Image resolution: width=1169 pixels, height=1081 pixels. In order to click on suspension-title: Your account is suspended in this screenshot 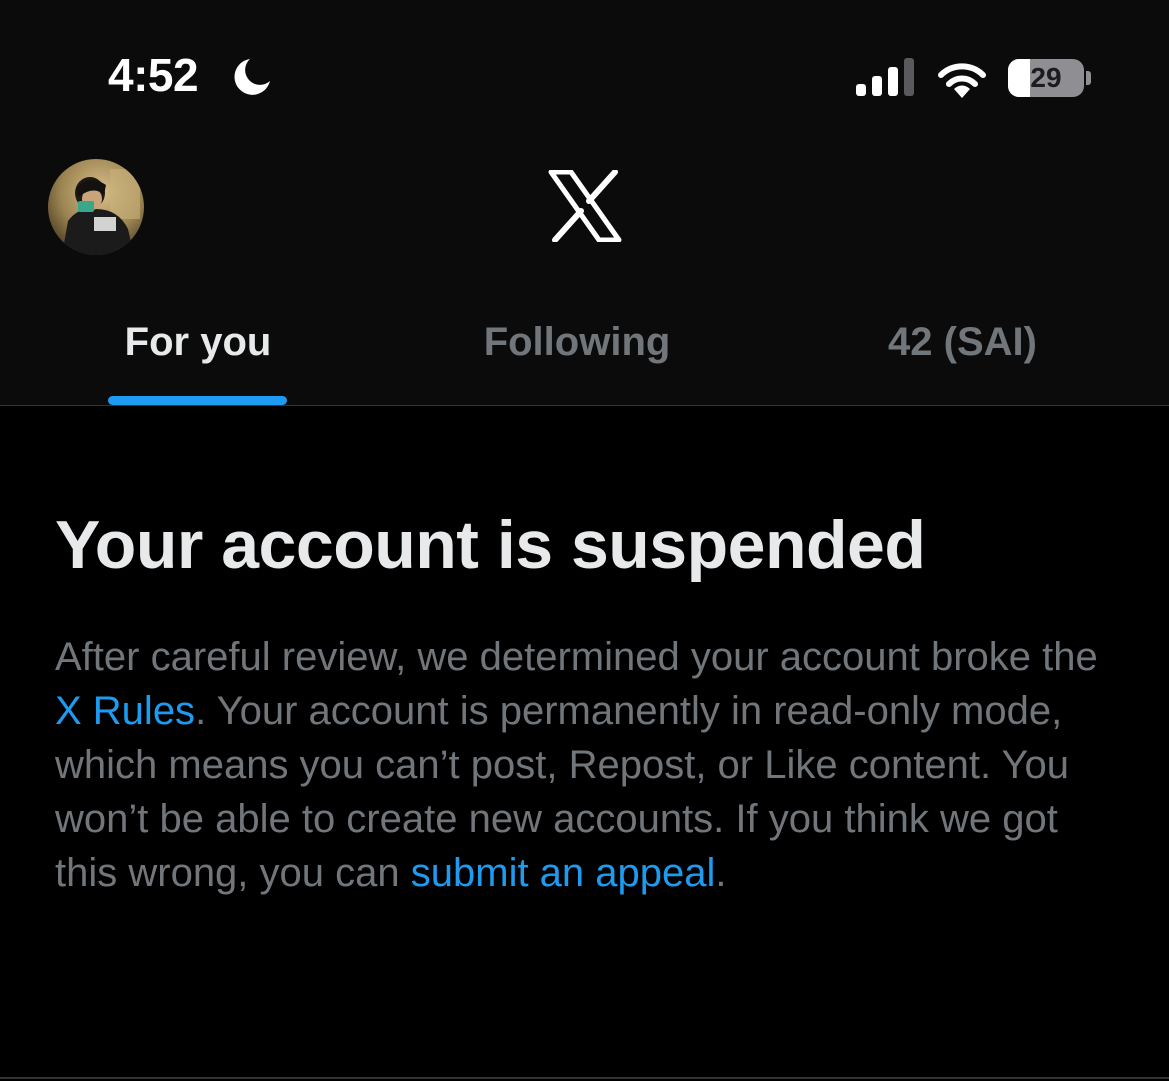, I will do `click(490, 545)`.